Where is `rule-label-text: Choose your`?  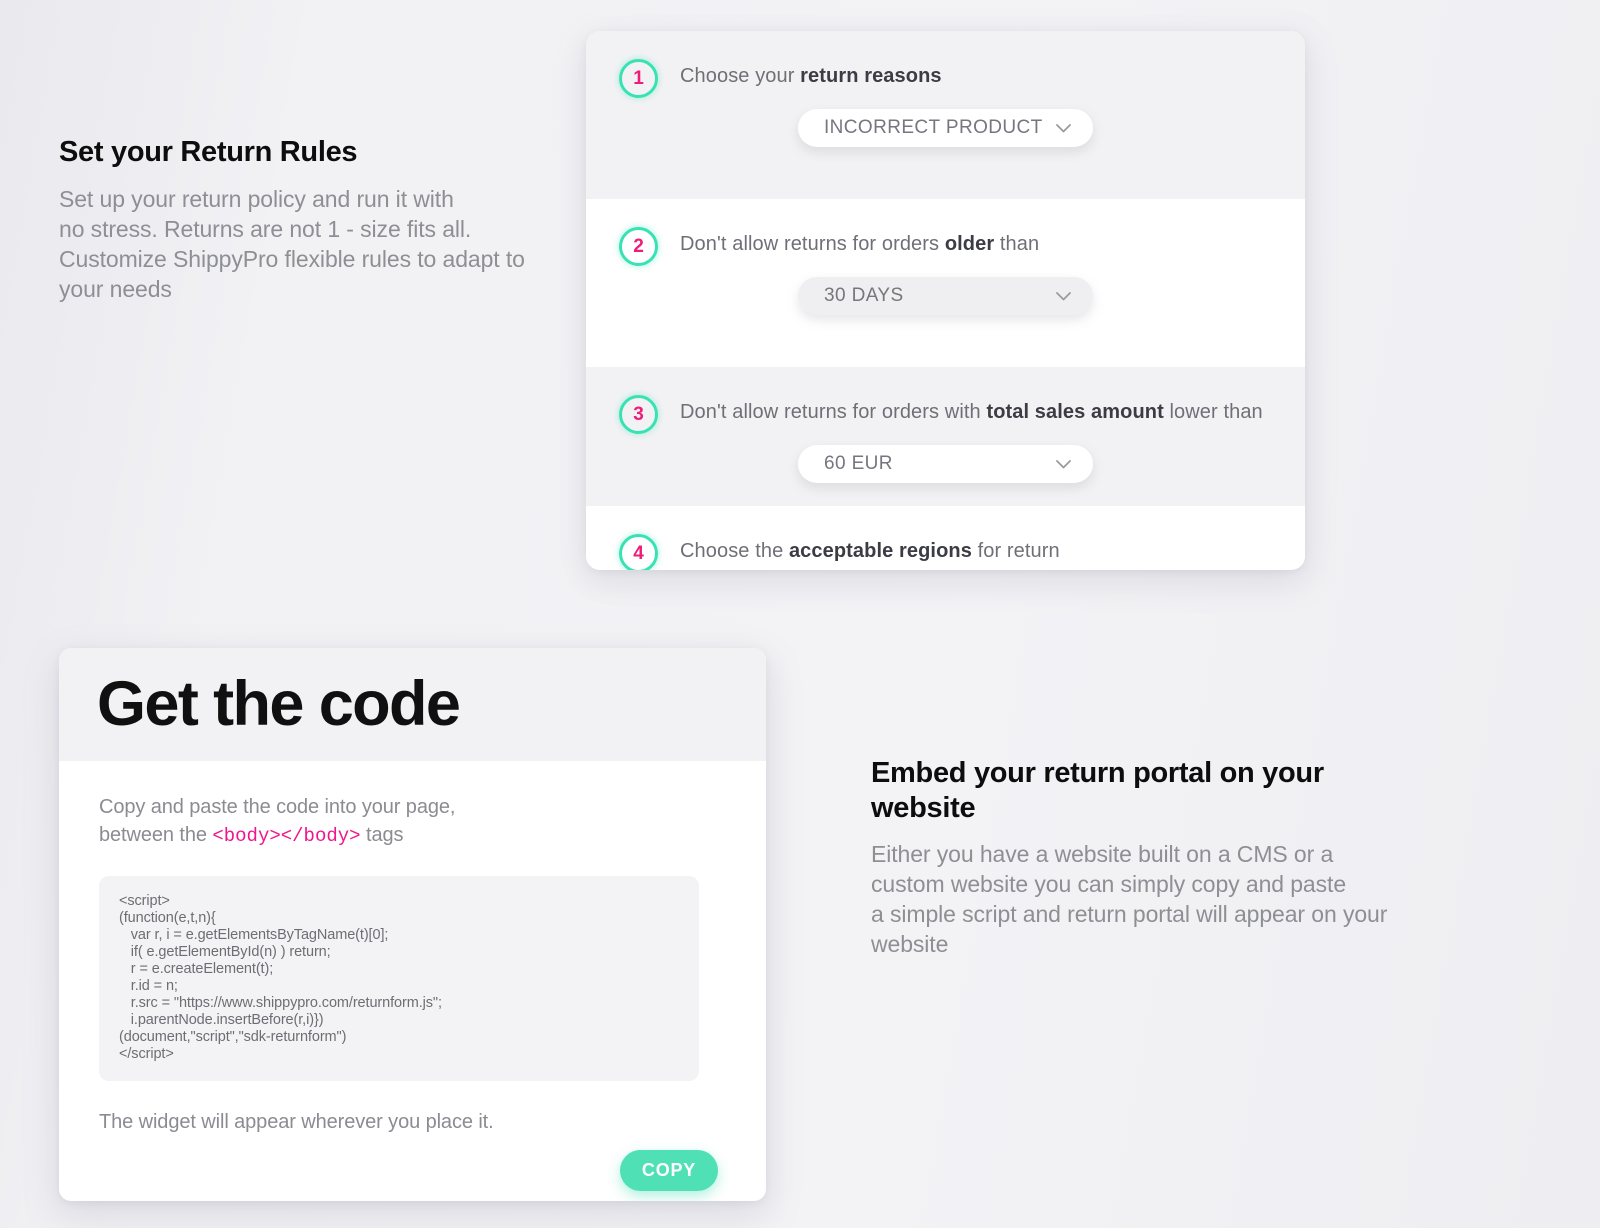 rule-label-text: Choose your is located at coordinates (740, 76).